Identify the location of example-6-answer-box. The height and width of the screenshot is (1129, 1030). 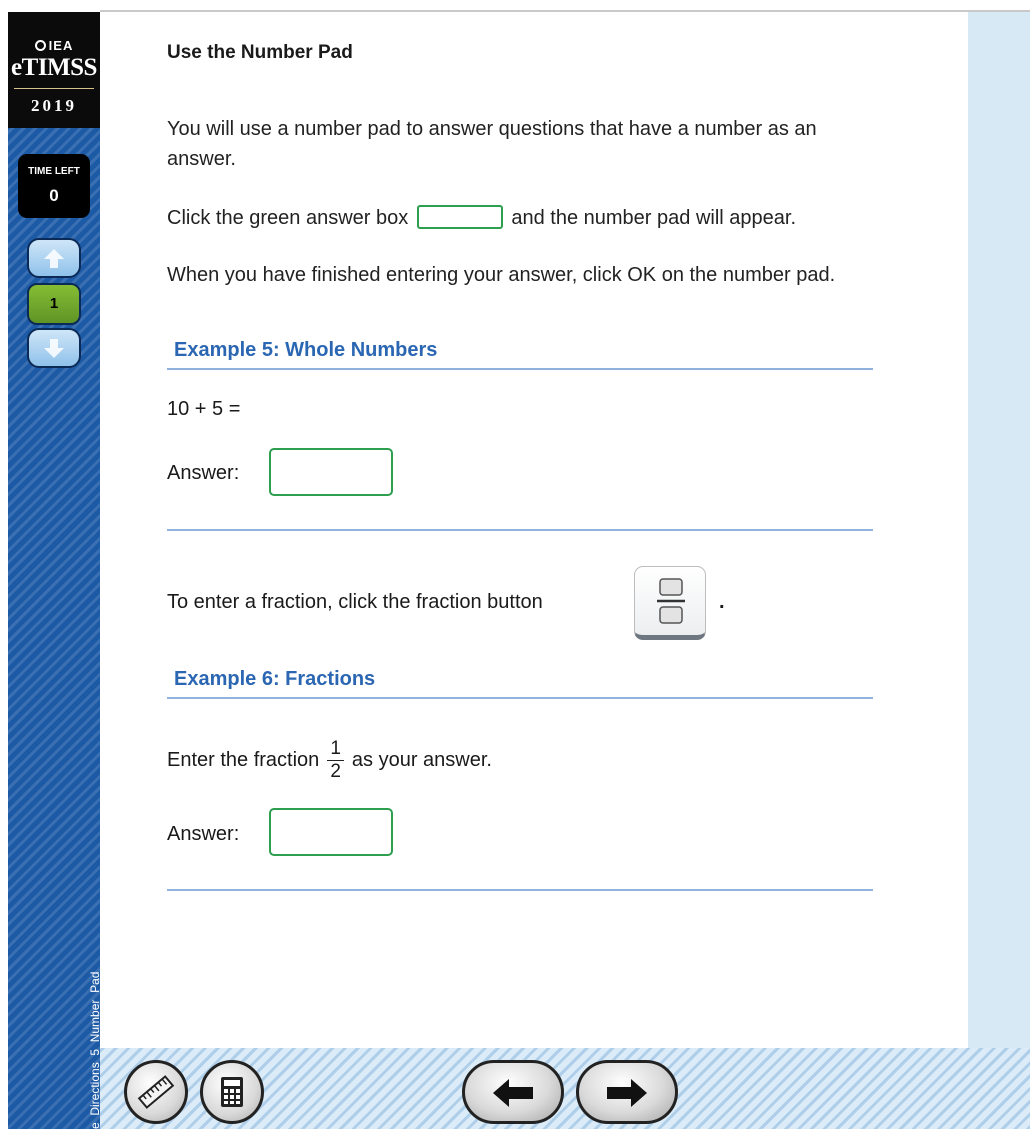
(331, 832).